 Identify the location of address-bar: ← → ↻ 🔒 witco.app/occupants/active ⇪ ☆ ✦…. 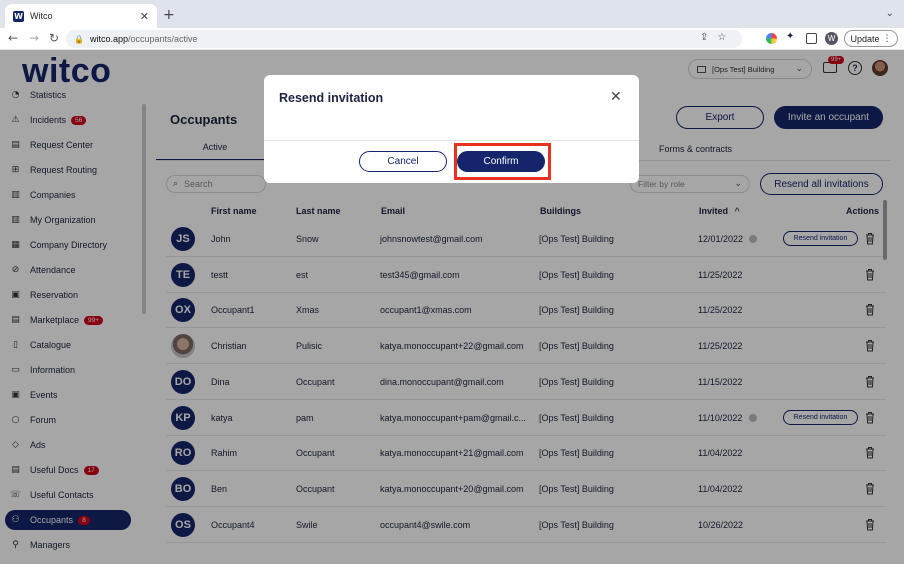
(452, 39).